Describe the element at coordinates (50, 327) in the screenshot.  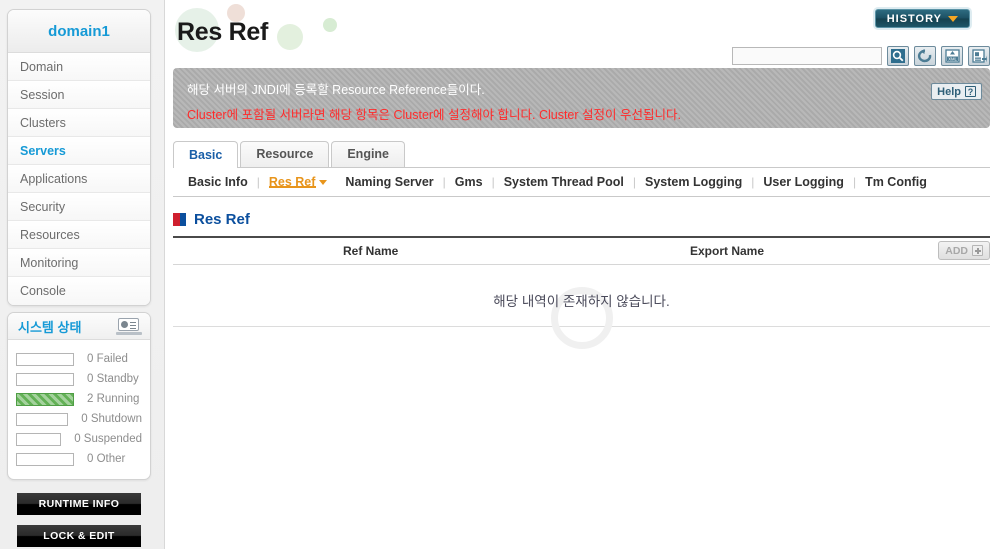
I see `system-status-title: 시스템 상태` at that location.